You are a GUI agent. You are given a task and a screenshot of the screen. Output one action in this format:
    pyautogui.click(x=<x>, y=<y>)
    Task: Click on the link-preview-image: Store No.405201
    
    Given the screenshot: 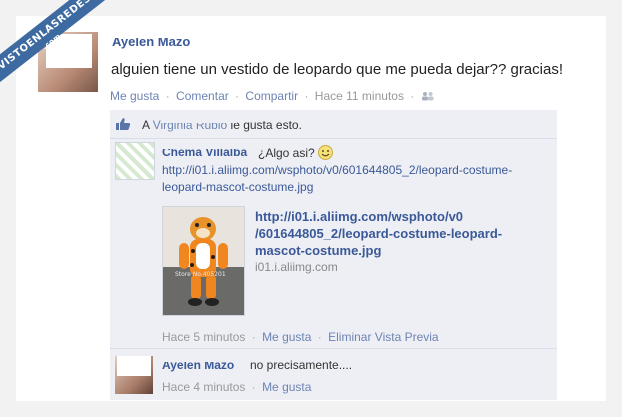 What is the action you would take?
    pyautogui.click(x=203, y=261)
    